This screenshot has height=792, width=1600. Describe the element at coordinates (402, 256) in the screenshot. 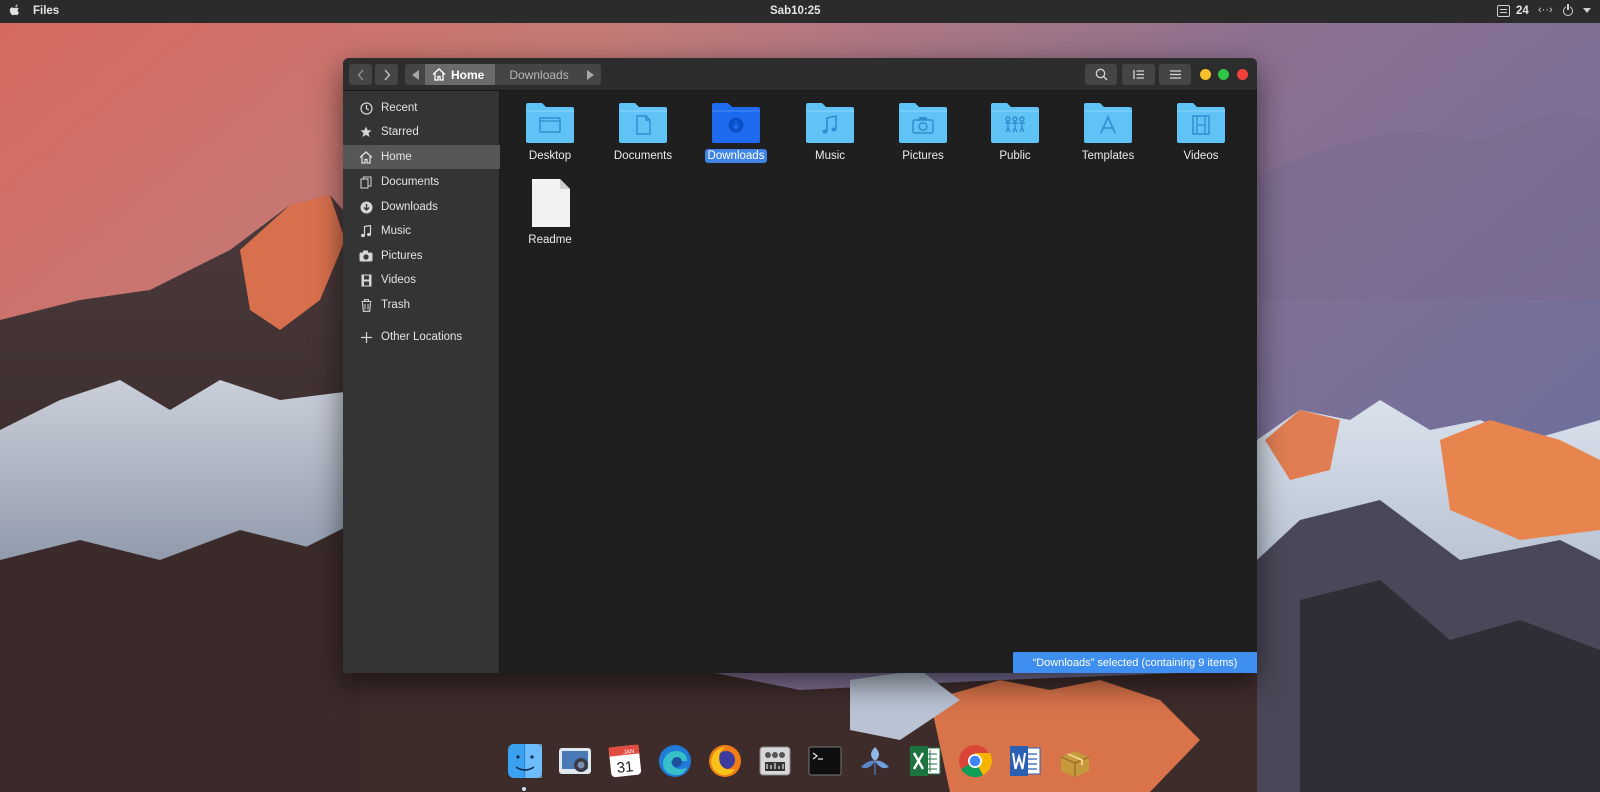

I see `sidebar-item-label: Pictures` at that location.